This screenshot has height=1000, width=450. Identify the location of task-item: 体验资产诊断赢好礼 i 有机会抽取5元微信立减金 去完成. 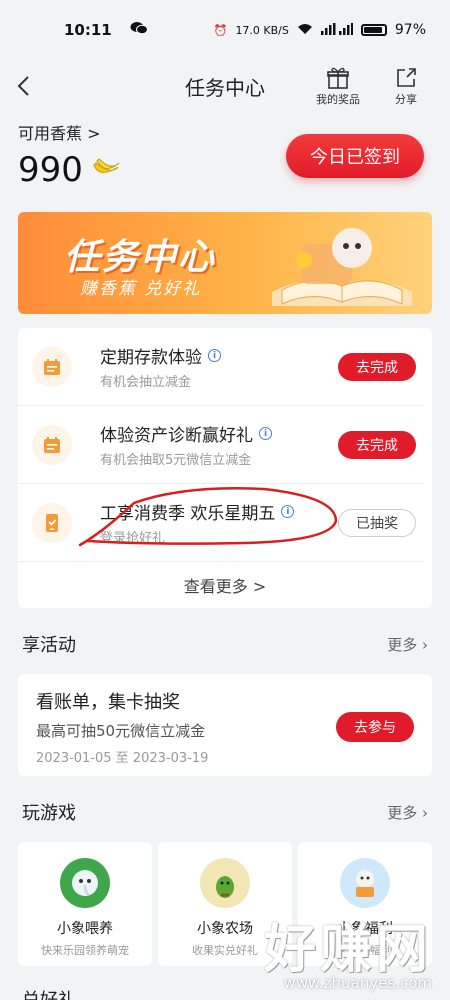
(221, 445).